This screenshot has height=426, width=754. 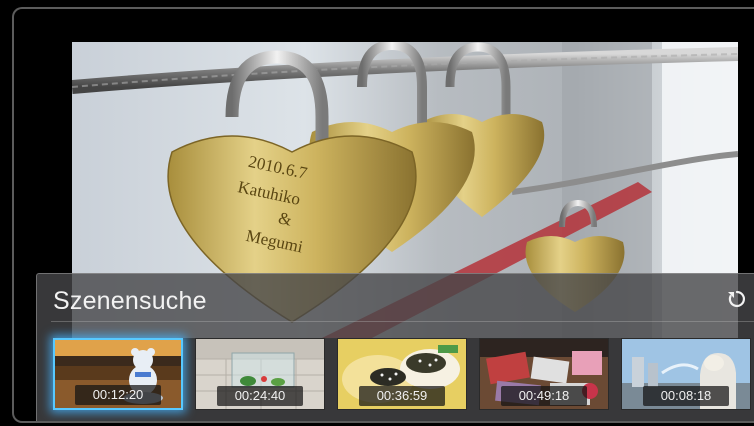 What do you see at coordinates (118, 395) in the screenshot?
I see `scene-timestamp: 00:12:20` at bounding box center [118, 395].